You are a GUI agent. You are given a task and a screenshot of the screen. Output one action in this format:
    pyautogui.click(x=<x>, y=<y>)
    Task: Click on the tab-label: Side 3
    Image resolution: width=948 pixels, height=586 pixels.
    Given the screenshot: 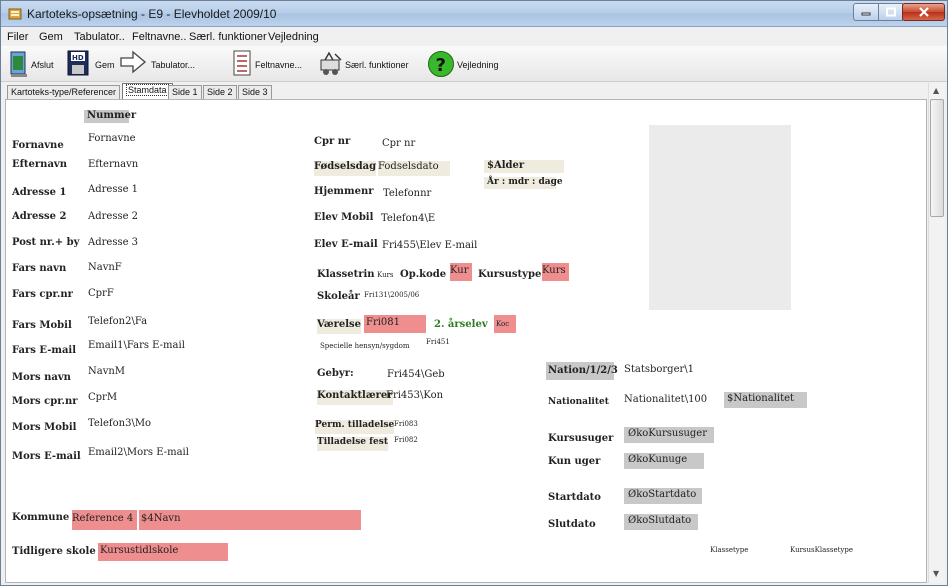 What is the action you would take?
    pyautogui.click(x=255, y=92)
    